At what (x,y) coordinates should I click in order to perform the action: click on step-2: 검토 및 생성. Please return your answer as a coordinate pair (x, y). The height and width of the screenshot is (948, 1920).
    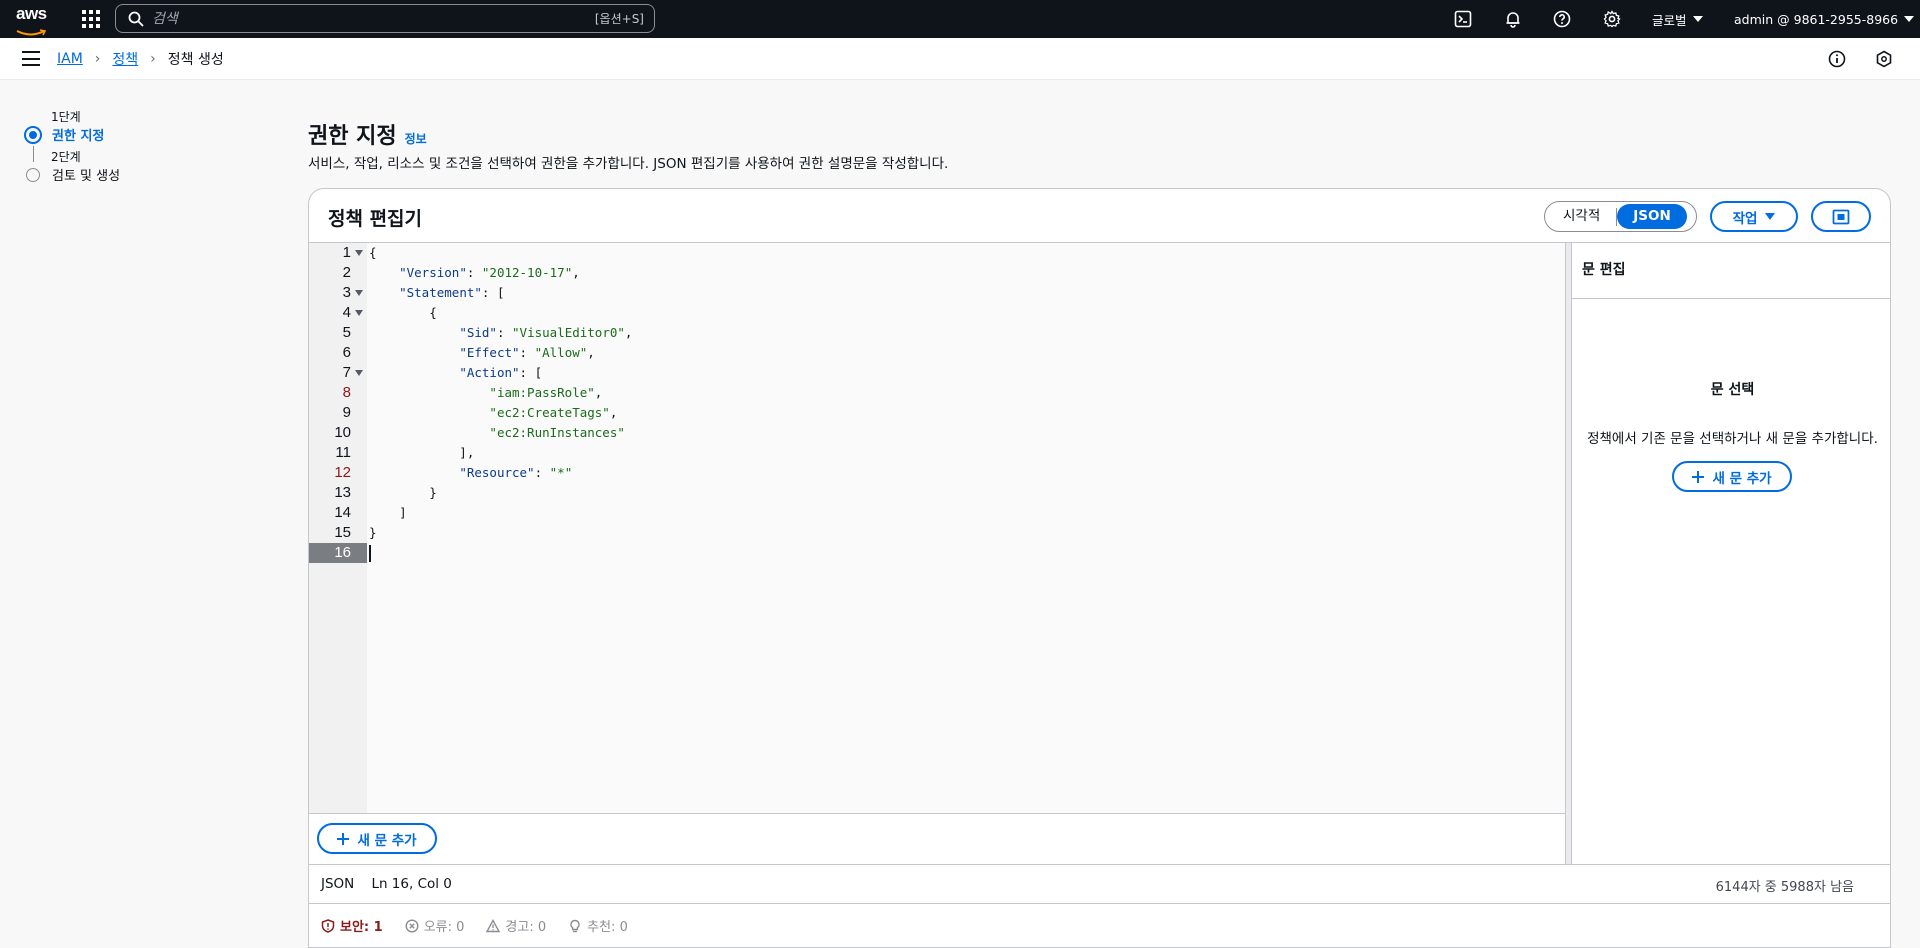
    Looking at the image, I should click on (72, 174).